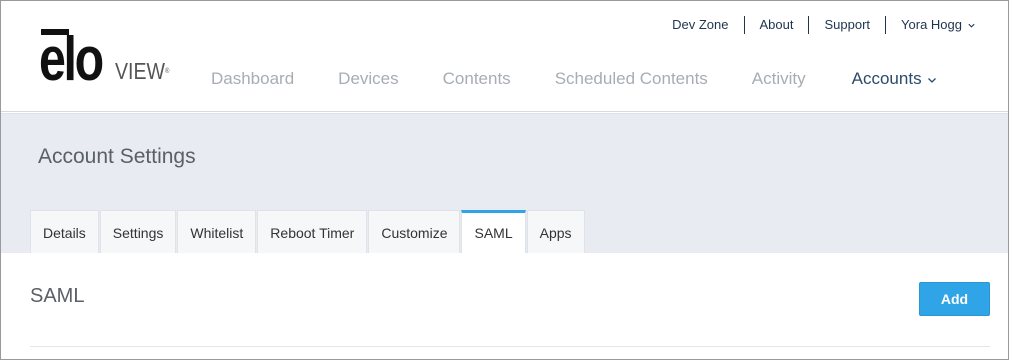 Image resolution: width=1009 pixels, height=360 pixels. What do you see at coordinates (779, 86) in the screenshot?
I see `nav-activity: Activity` at bounding box center [779, 86].